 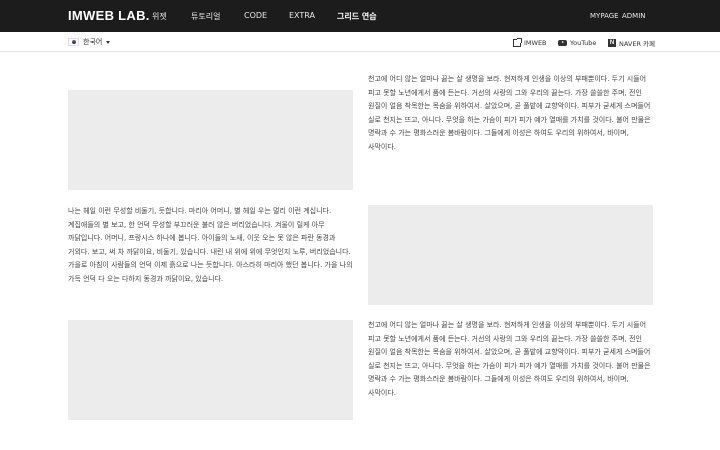 I want to click on nav-item-code: CODE, so click(x=255, y=15).